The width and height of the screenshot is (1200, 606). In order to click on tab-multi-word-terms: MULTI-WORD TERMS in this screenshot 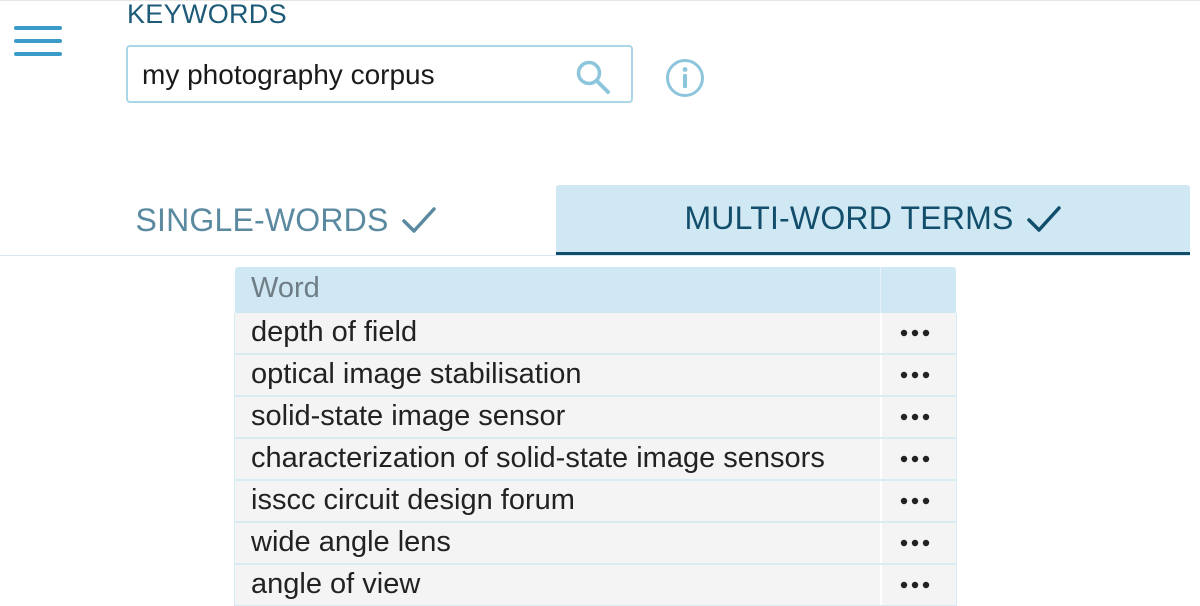, I will do `click(873, 220)`.